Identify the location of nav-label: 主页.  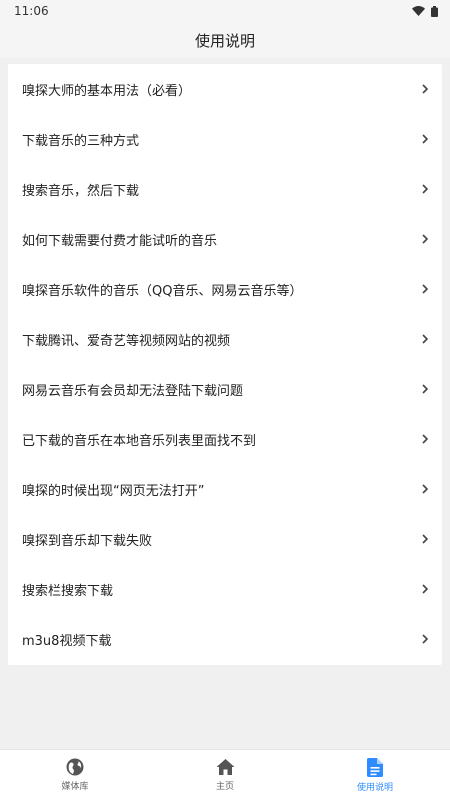
(224, 787).